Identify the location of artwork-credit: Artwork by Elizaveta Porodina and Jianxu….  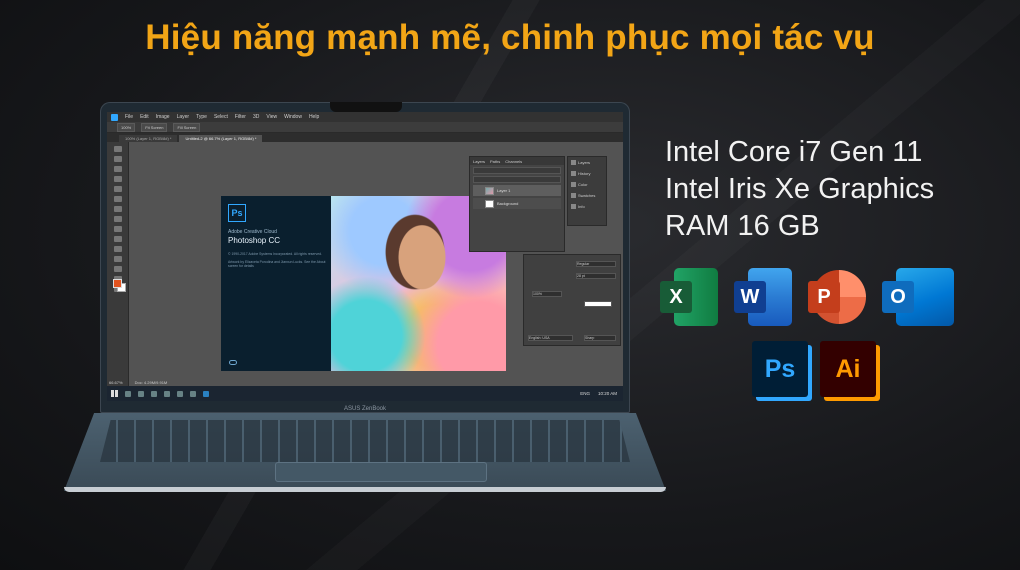
(277, 264).